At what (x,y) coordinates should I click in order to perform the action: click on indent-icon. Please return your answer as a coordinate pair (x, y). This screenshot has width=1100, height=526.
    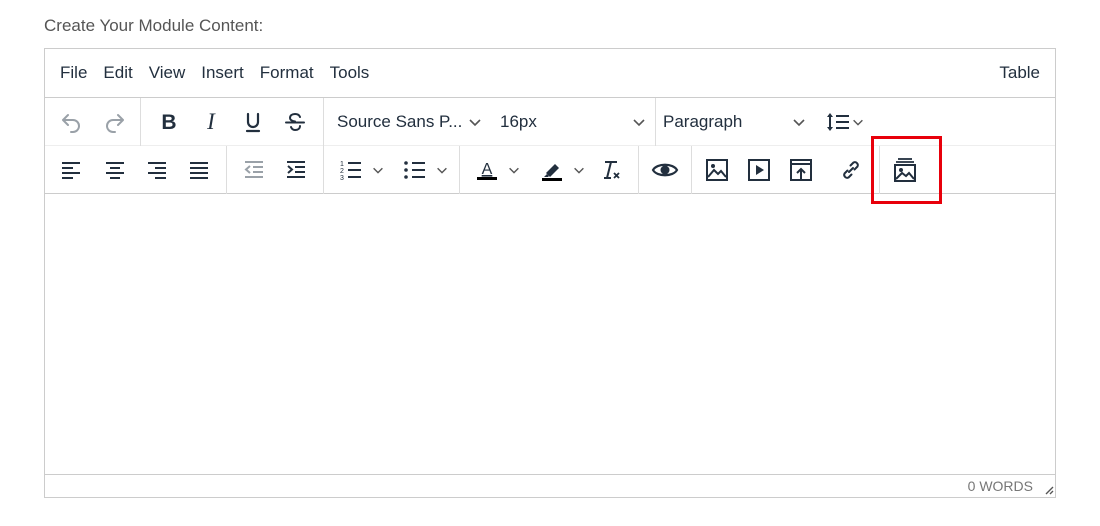
    Looking at the image, I should click on (296, 169).